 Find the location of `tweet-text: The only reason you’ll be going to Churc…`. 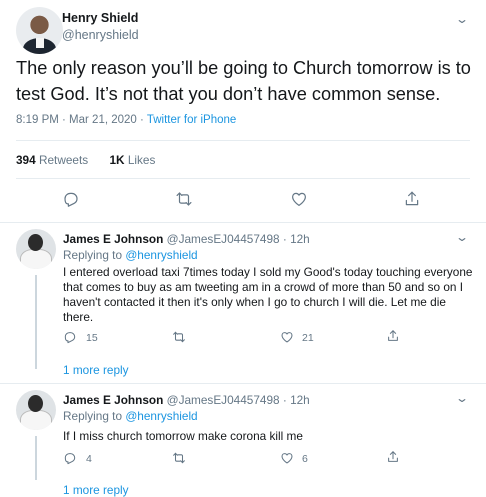

tweet-text: The only reason you’ll be going to Churc… is located at coordinates (243, 81).